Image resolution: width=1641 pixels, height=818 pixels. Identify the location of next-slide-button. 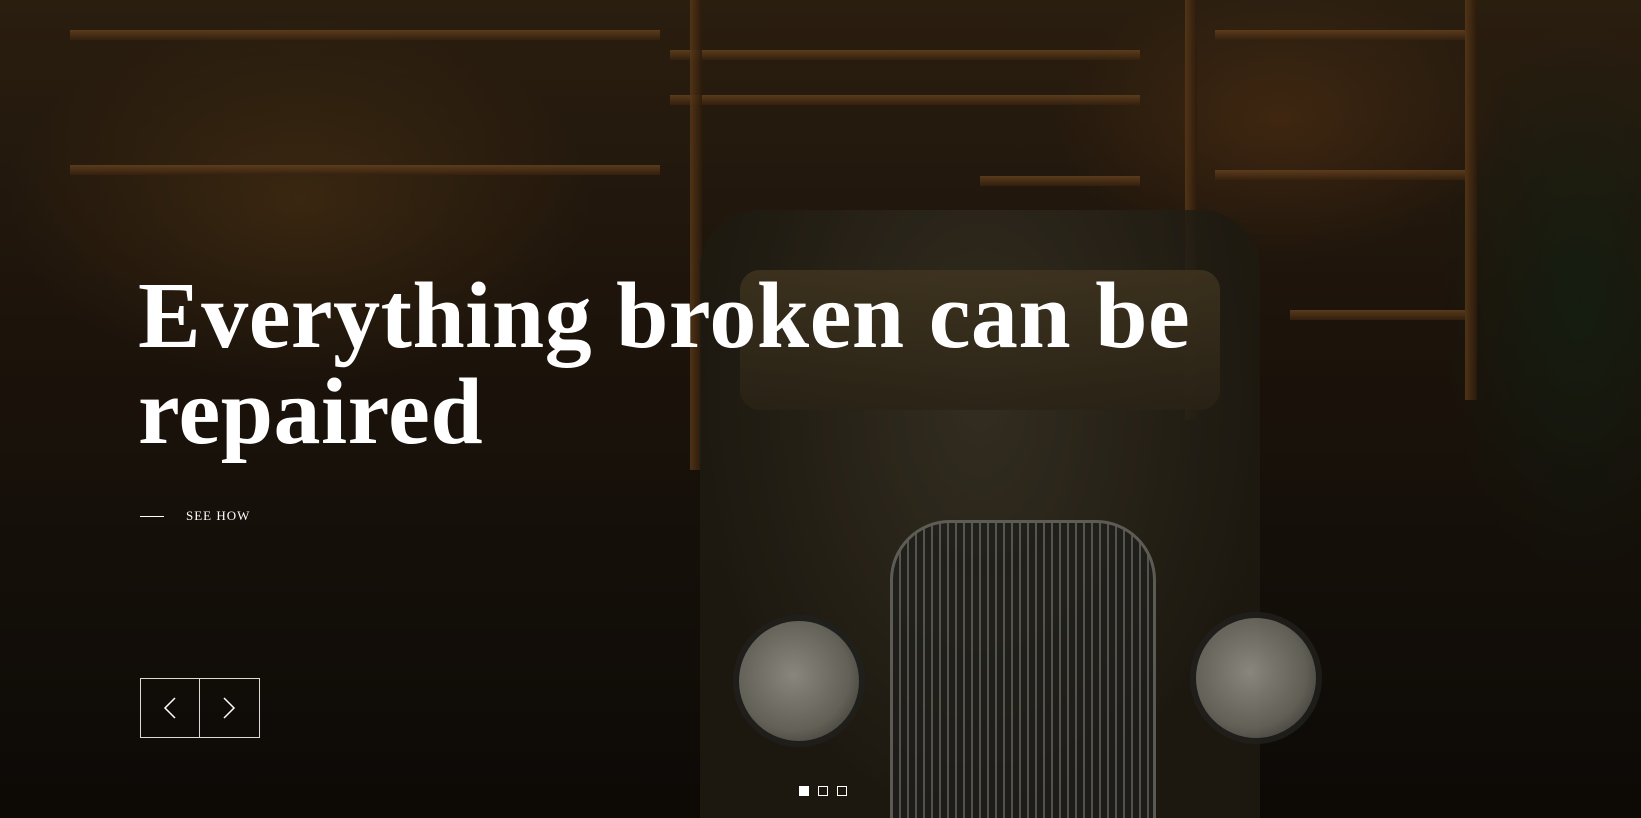
(229, 708).